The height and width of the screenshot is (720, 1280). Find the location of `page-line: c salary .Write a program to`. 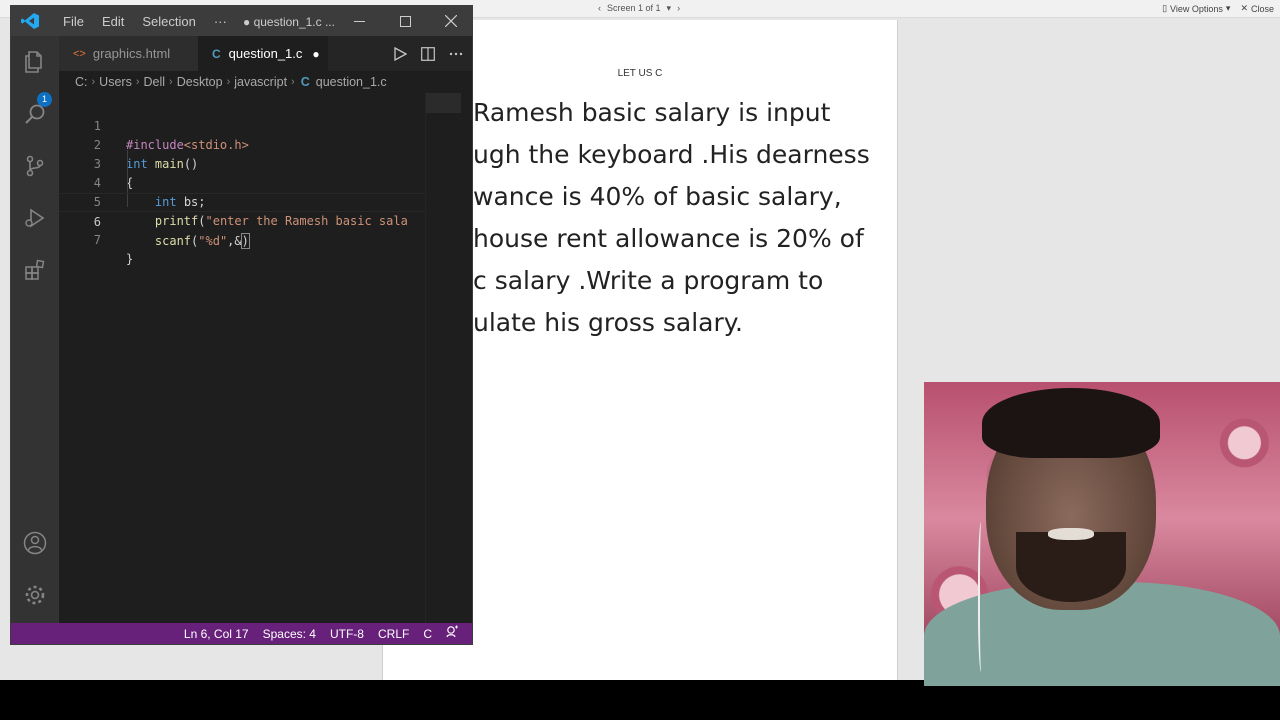

page-line: c salary .Write a program to is located at coordinates (648, 280).